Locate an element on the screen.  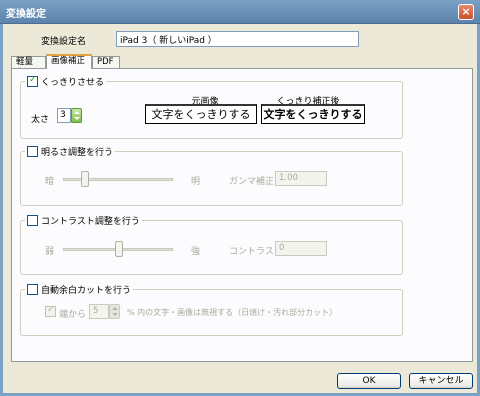
contrast-label: コントラスト調整を行う is located at coordinates (90, 222).